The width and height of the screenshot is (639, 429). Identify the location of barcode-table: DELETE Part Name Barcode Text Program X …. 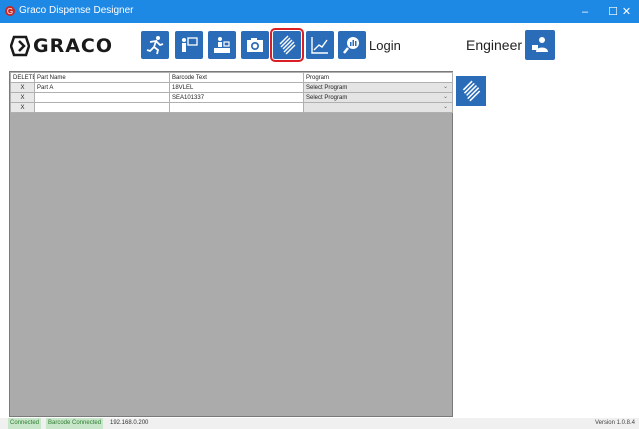
(231, 92).